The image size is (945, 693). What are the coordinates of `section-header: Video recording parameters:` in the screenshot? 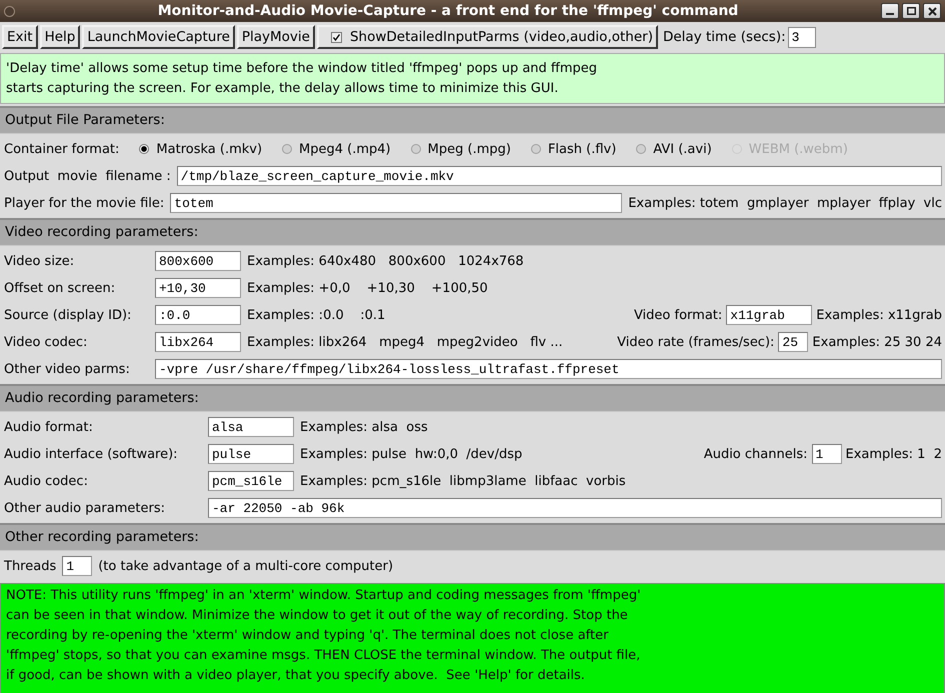 It's located at (472, 232).